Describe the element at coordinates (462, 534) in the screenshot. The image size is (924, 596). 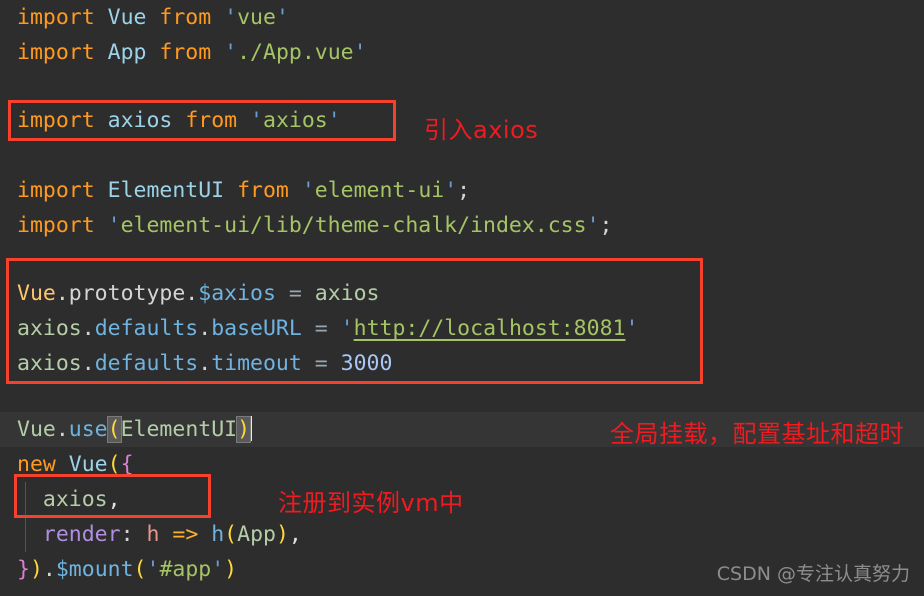
I see `code-line-12: render: h => h(App),` at that location.